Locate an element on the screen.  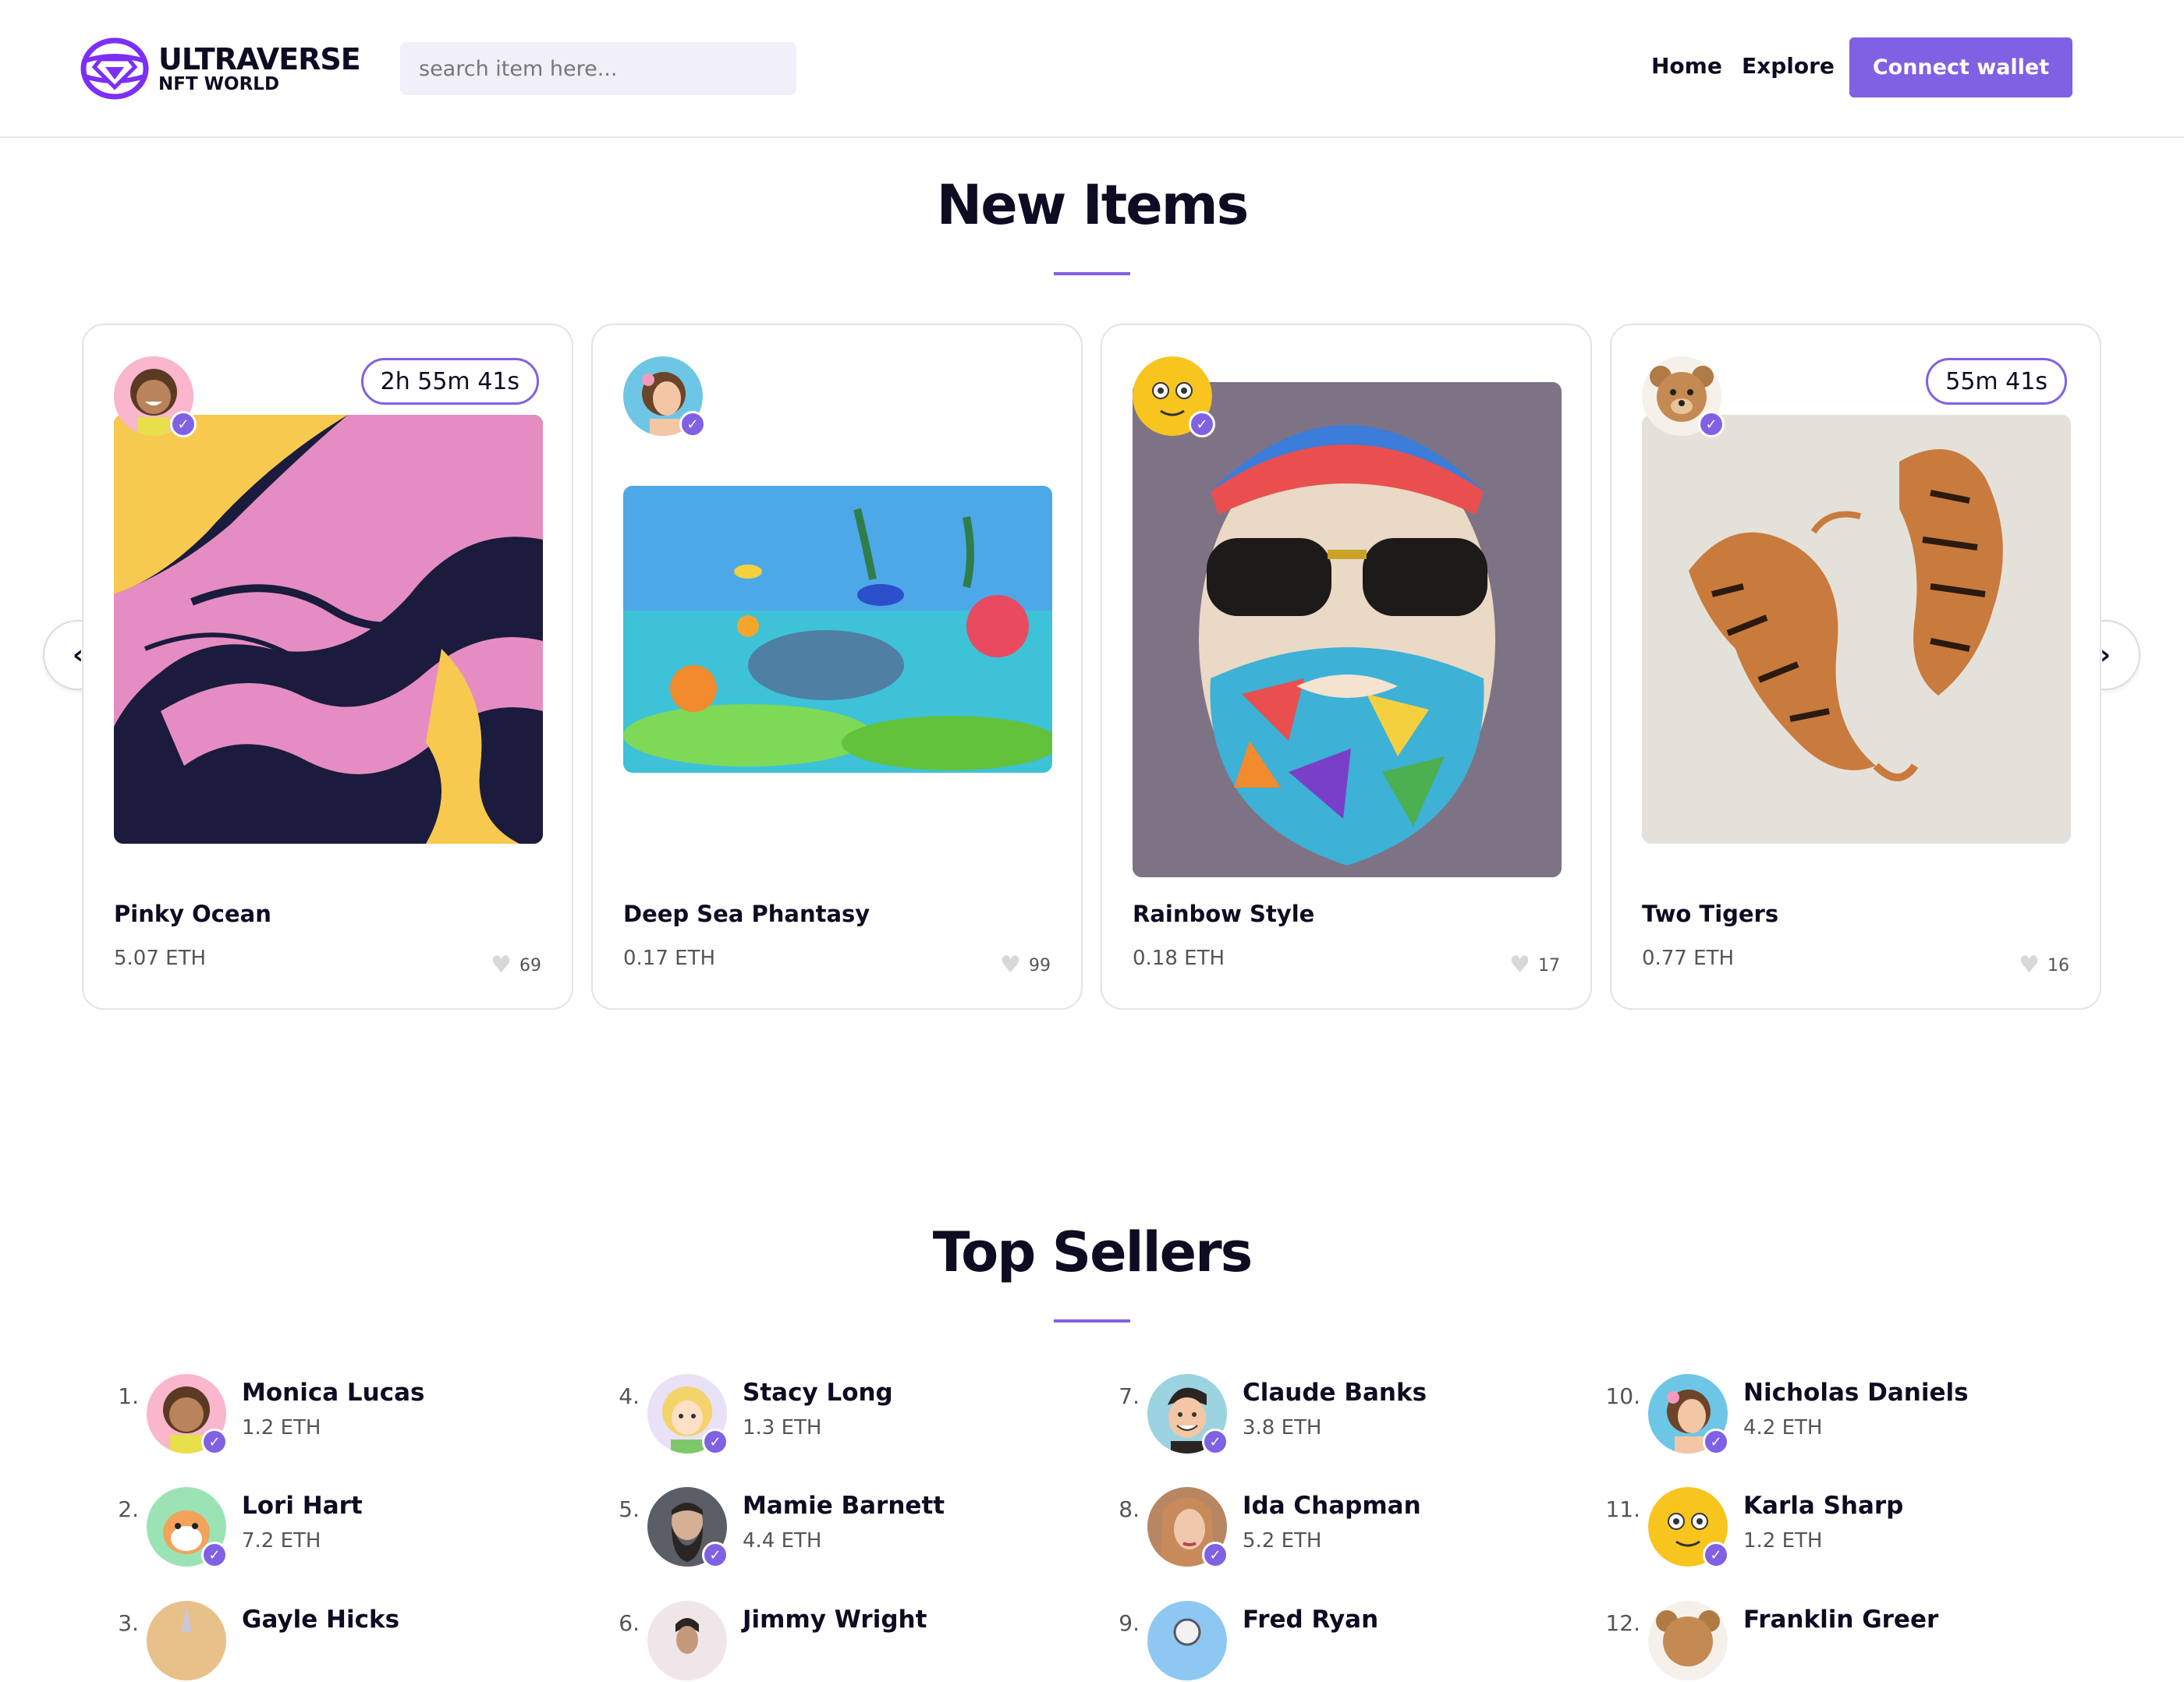
seller-name: Franklin Greer is located at coordinates (1841, 1620).